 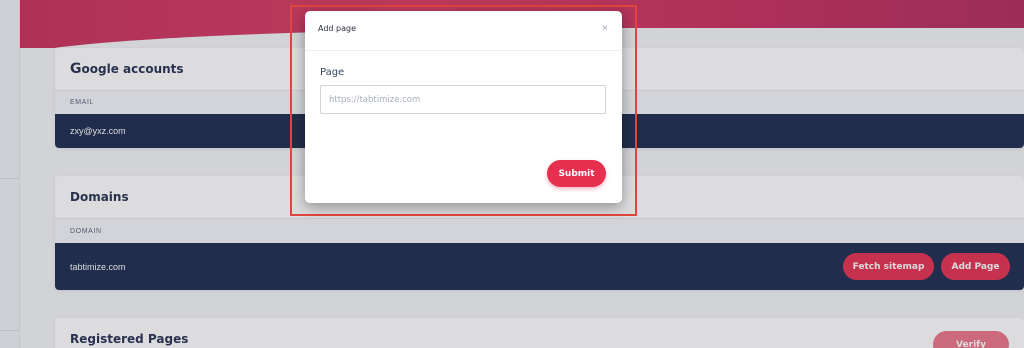 What do you see at coordinates (463, 99) in the screenshot?
I see `page-url-input` at bounding box center [463, 99].